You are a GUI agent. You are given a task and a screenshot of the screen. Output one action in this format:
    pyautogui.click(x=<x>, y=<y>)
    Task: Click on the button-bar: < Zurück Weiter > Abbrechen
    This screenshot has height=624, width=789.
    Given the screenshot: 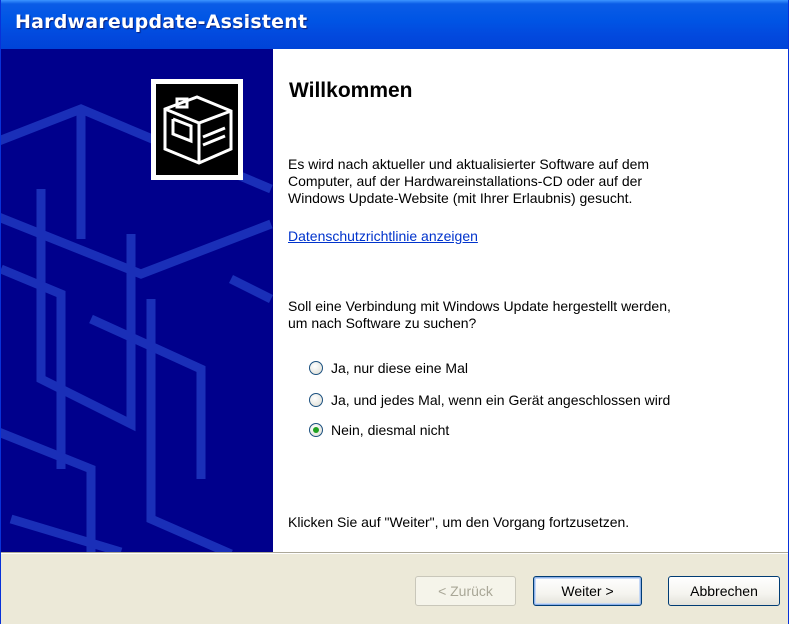 What is the action you would take?
    pyautogui.click(x=394, y=589)
    